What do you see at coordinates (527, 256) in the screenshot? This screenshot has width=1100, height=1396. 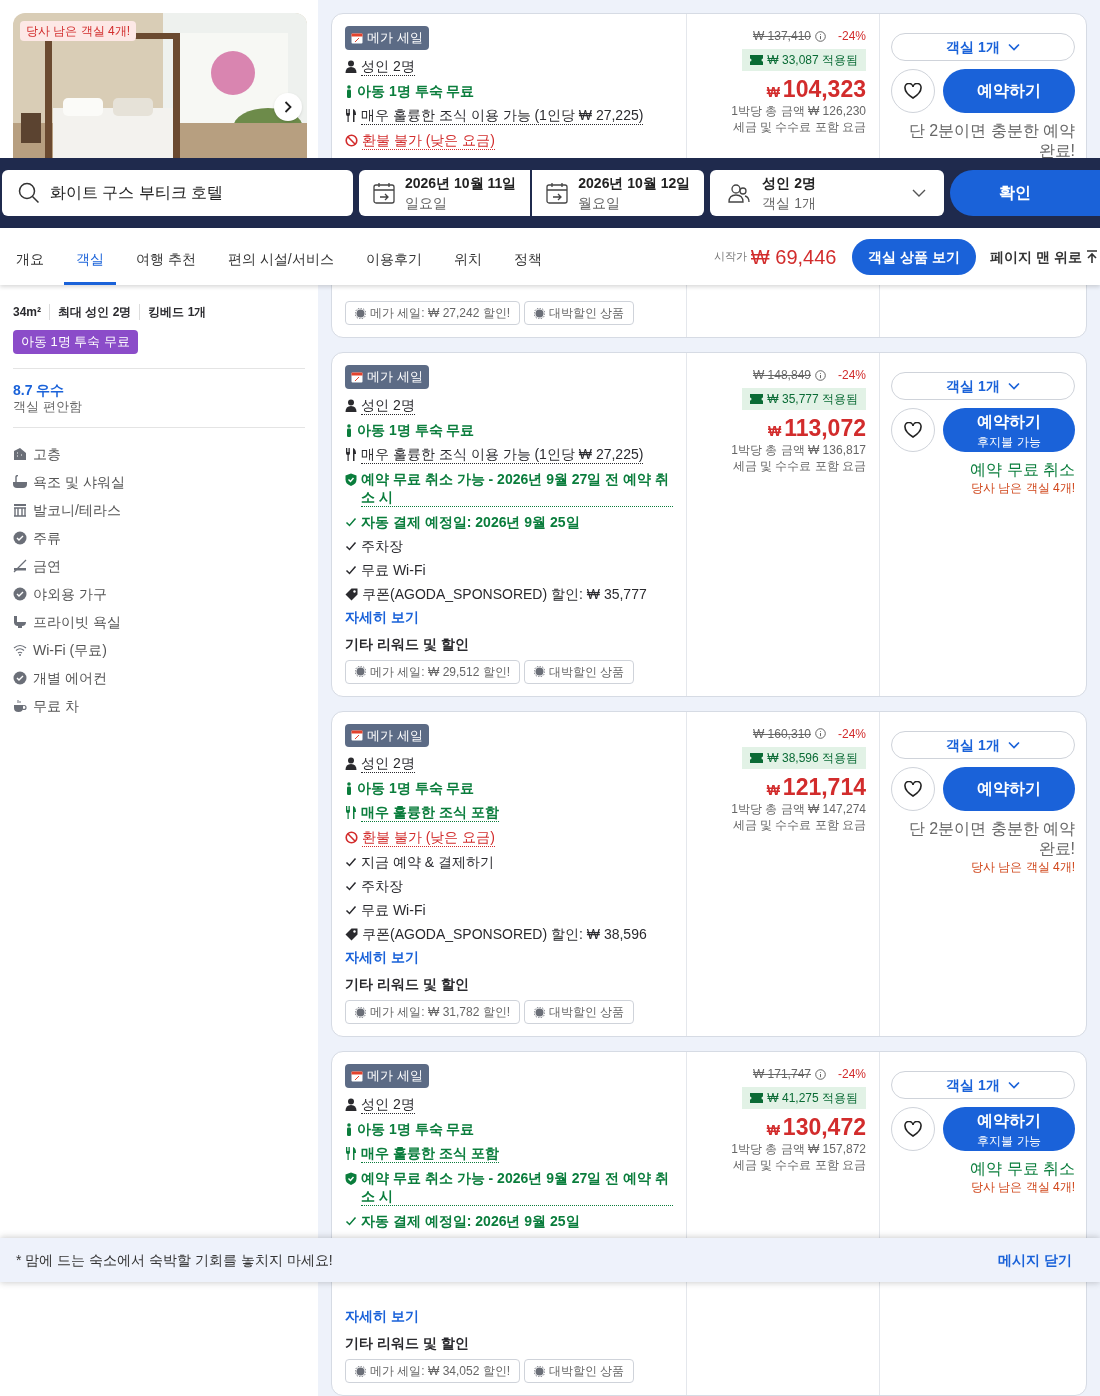 I see `section-tab: 정책` at bounding box center [527, 256].